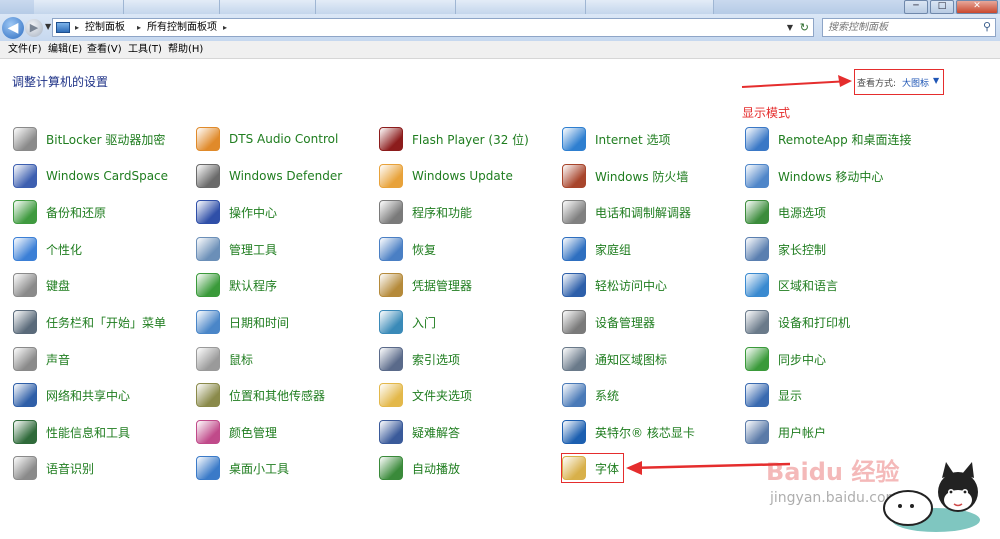 This screenshot has width=1000, height=539. Describe the element at coordinates (242, 322) in the screenshot. I see `cp-item-datetime: 日期和时间` at that location.